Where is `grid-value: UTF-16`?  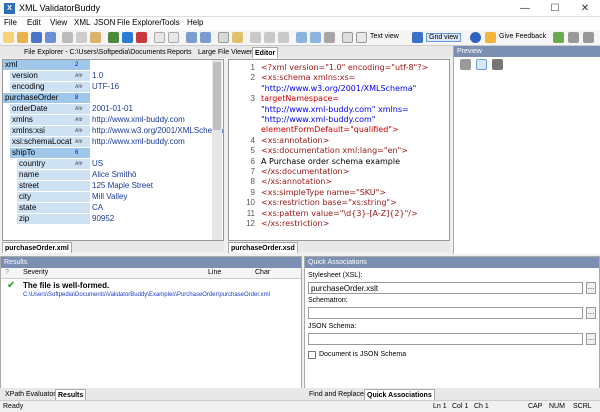
grid-value: UTF-16 is located at coordinates (153, 87).